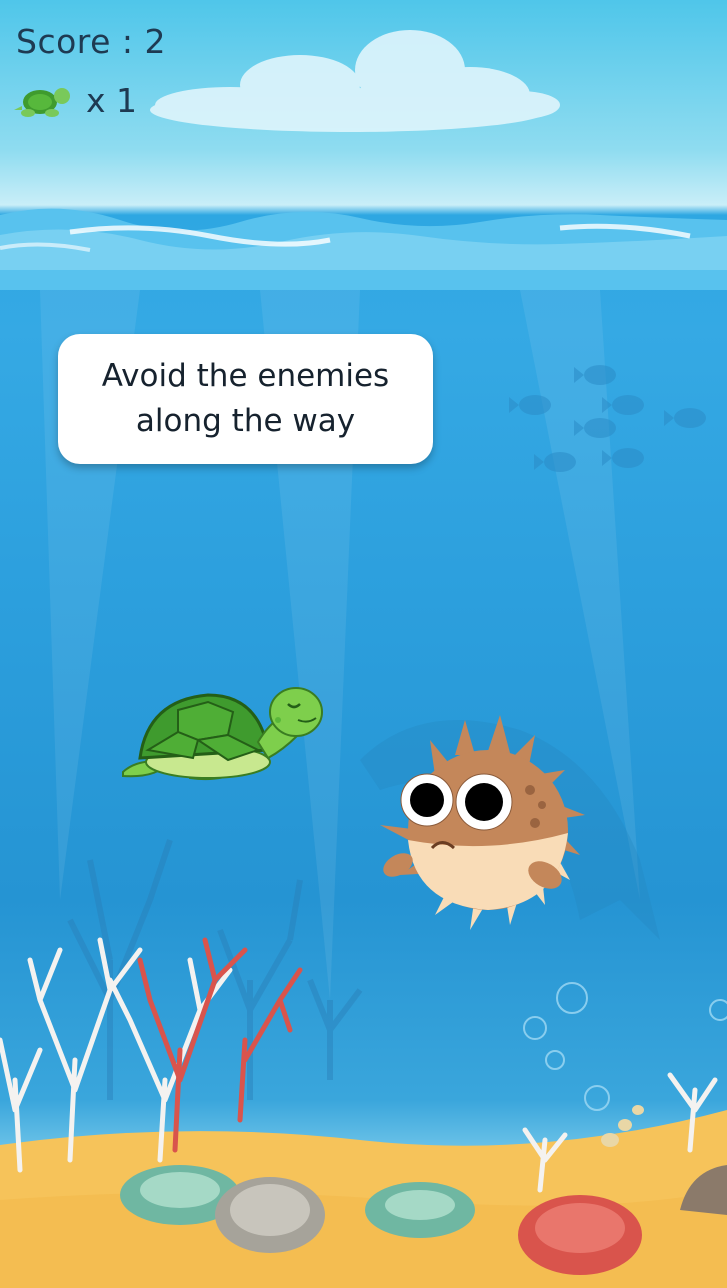 This screenshot has height=1288, width=727. What do you see at coordinates (42, 102) in the screenshot?
I see `turtle-icon` at bounding box center [42, 102].